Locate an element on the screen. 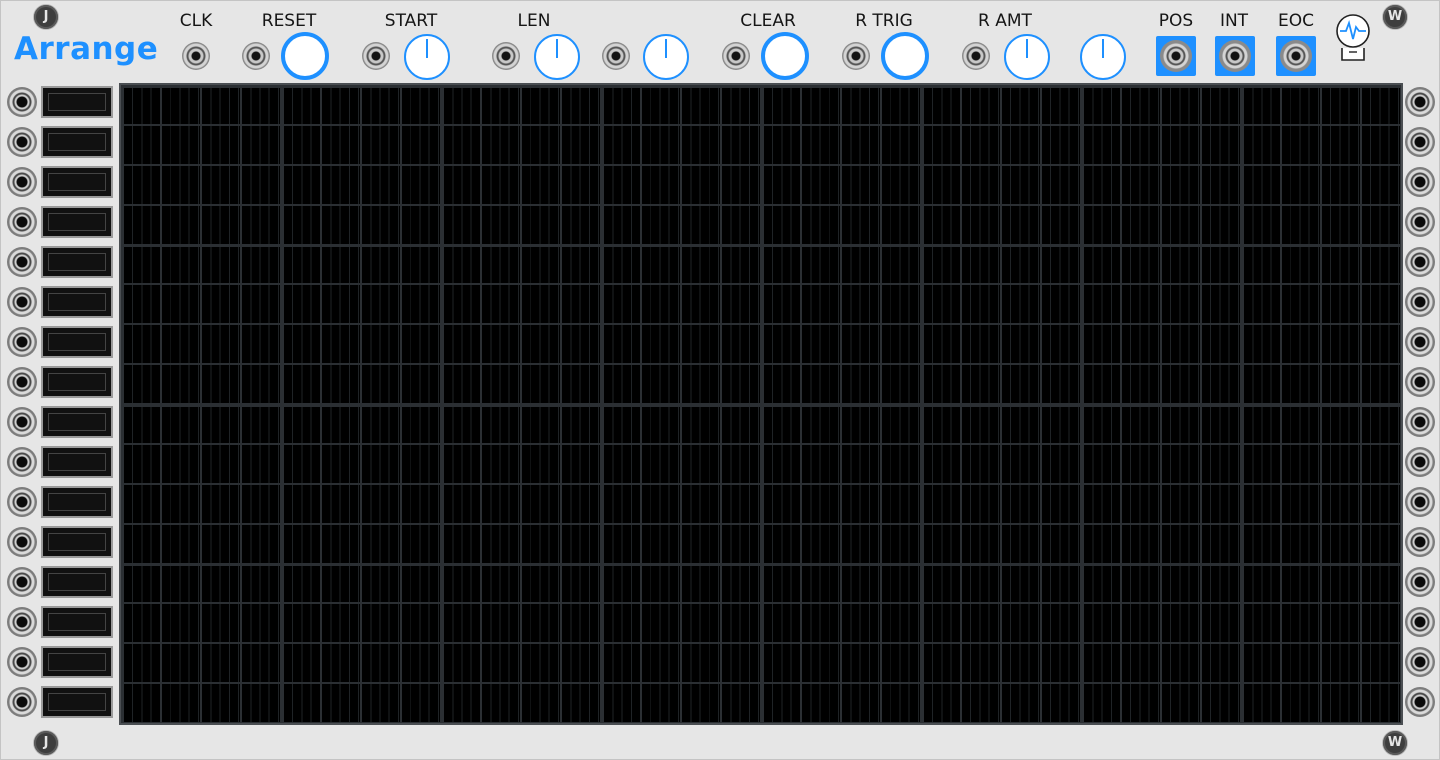 This screenshot has width=1440, height=760. eoc-output-jack is located at coordinates (1296, 56).